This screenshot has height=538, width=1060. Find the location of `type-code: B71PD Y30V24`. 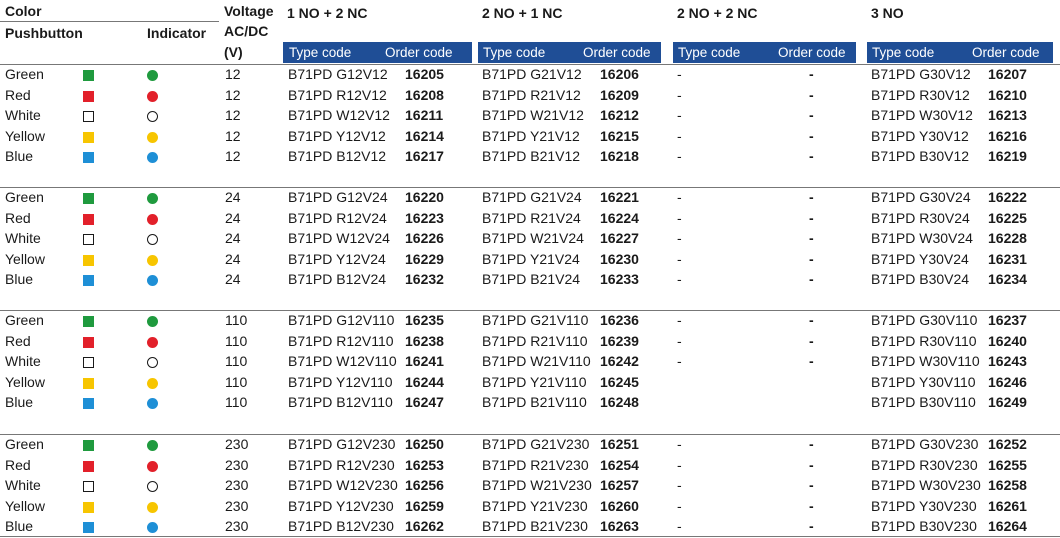

type-code: B71PD Y30V24 is located at coordinates (920, 258).